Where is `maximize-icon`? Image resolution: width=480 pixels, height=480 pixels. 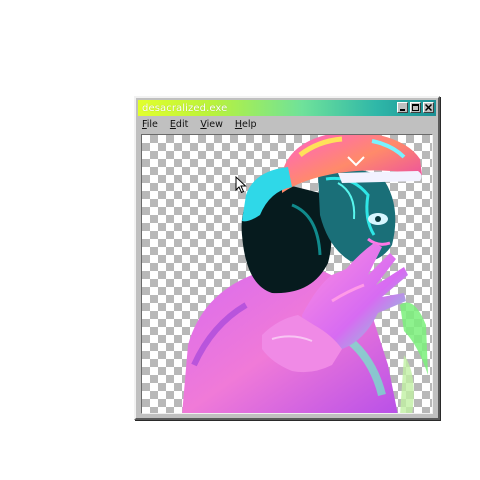 maximize-icon is located at coordinates (415, 107).